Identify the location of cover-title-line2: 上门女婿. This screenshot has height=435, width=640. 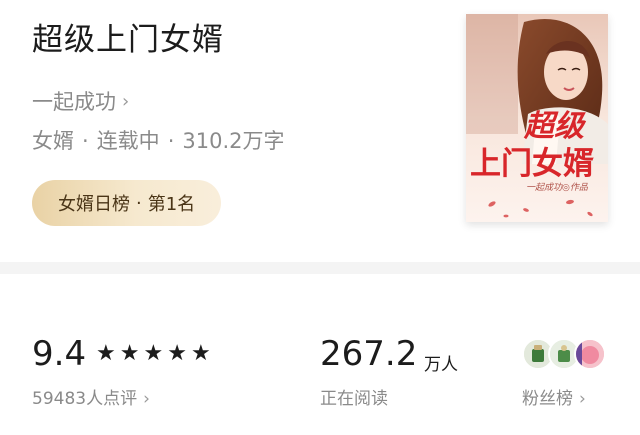
(532, 164).